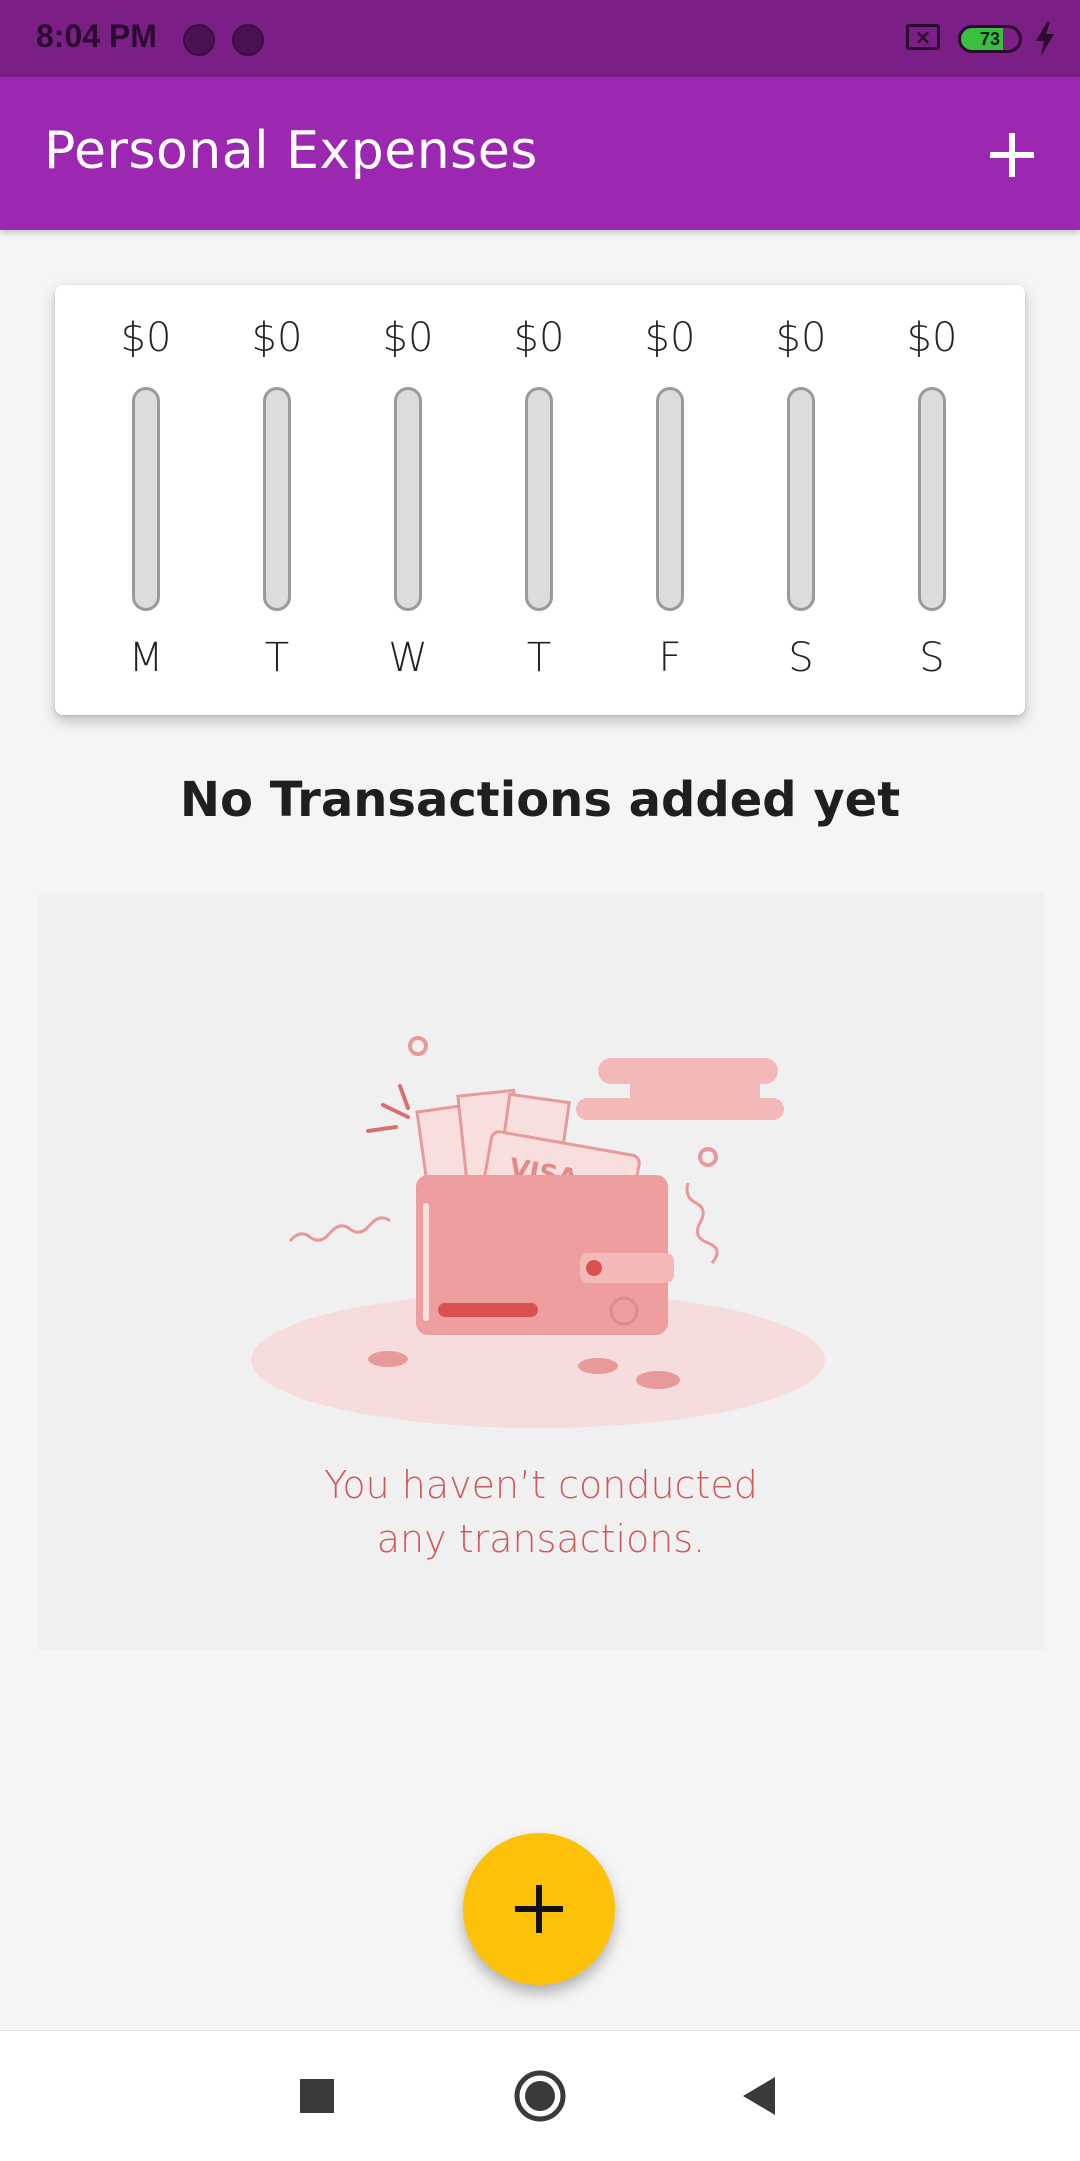 The image size is (1080, 2161). I want to click on bar-day-label: W, so click(408, 658).